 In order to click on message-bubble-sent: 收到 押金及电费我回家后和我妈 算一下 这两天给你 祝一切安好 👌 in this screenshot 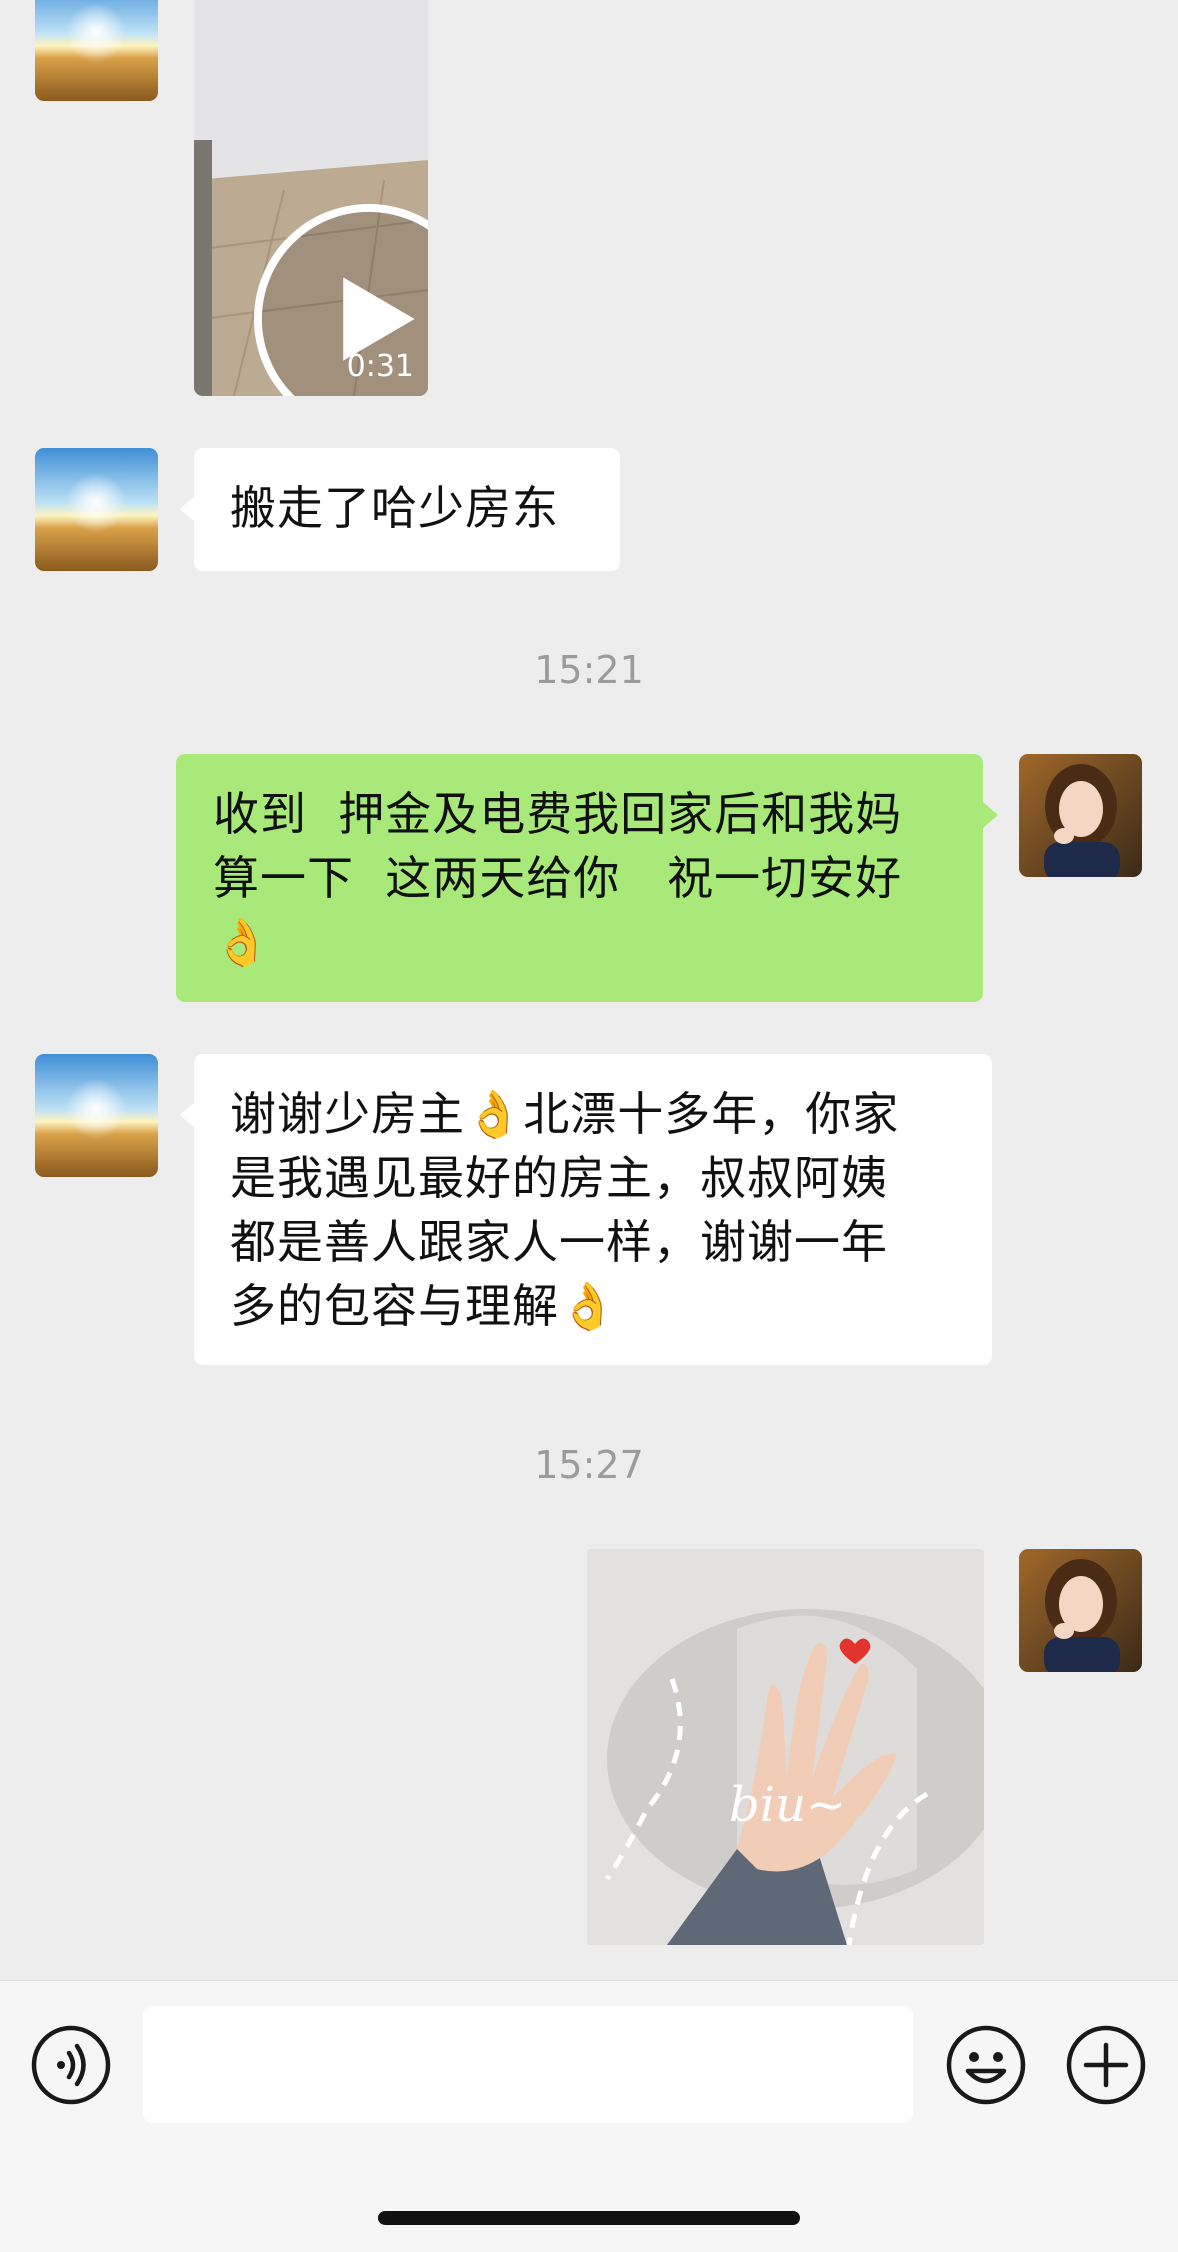, I will do `click(579, 878)`.